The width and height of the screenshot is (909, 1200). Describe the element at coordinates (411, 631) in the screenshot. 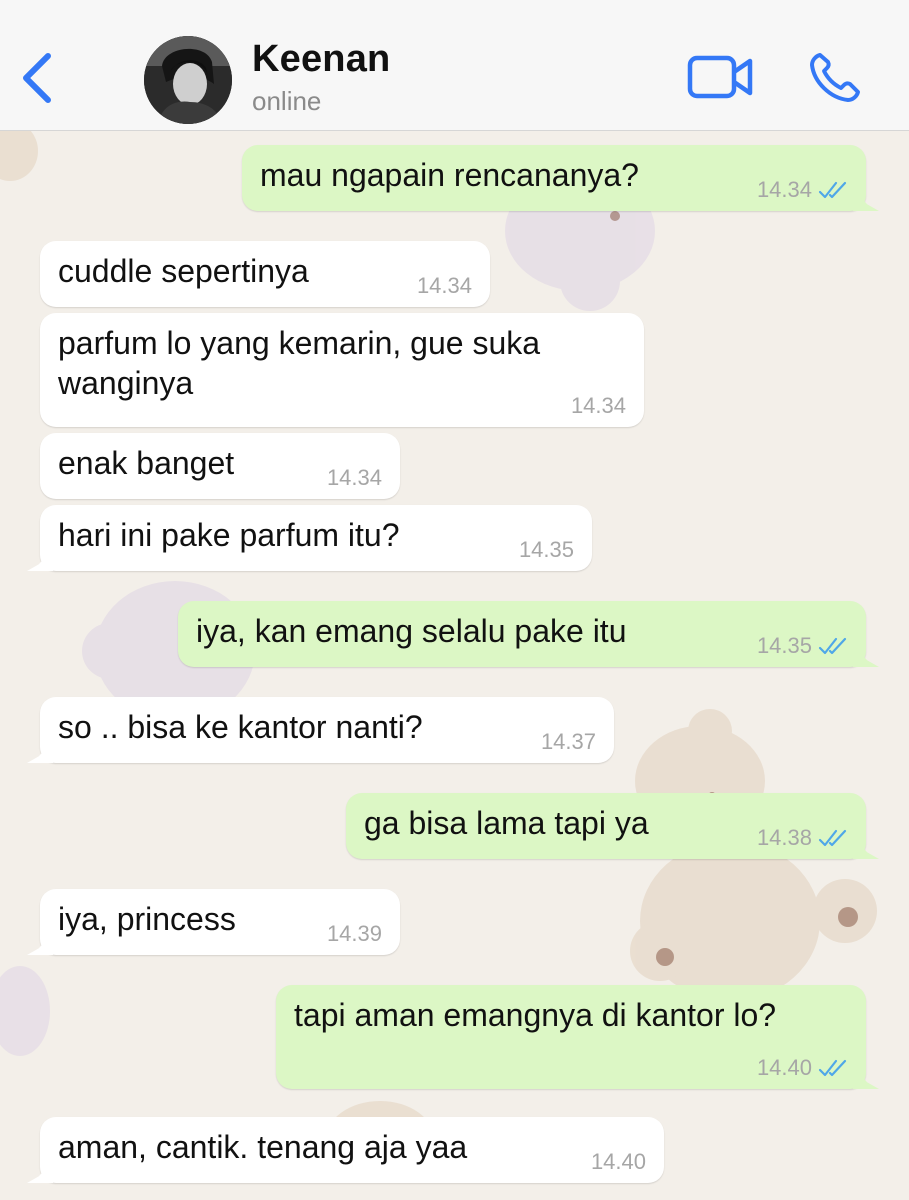

I see `message-text: iya, kan emang selalu pake itu` at that location.